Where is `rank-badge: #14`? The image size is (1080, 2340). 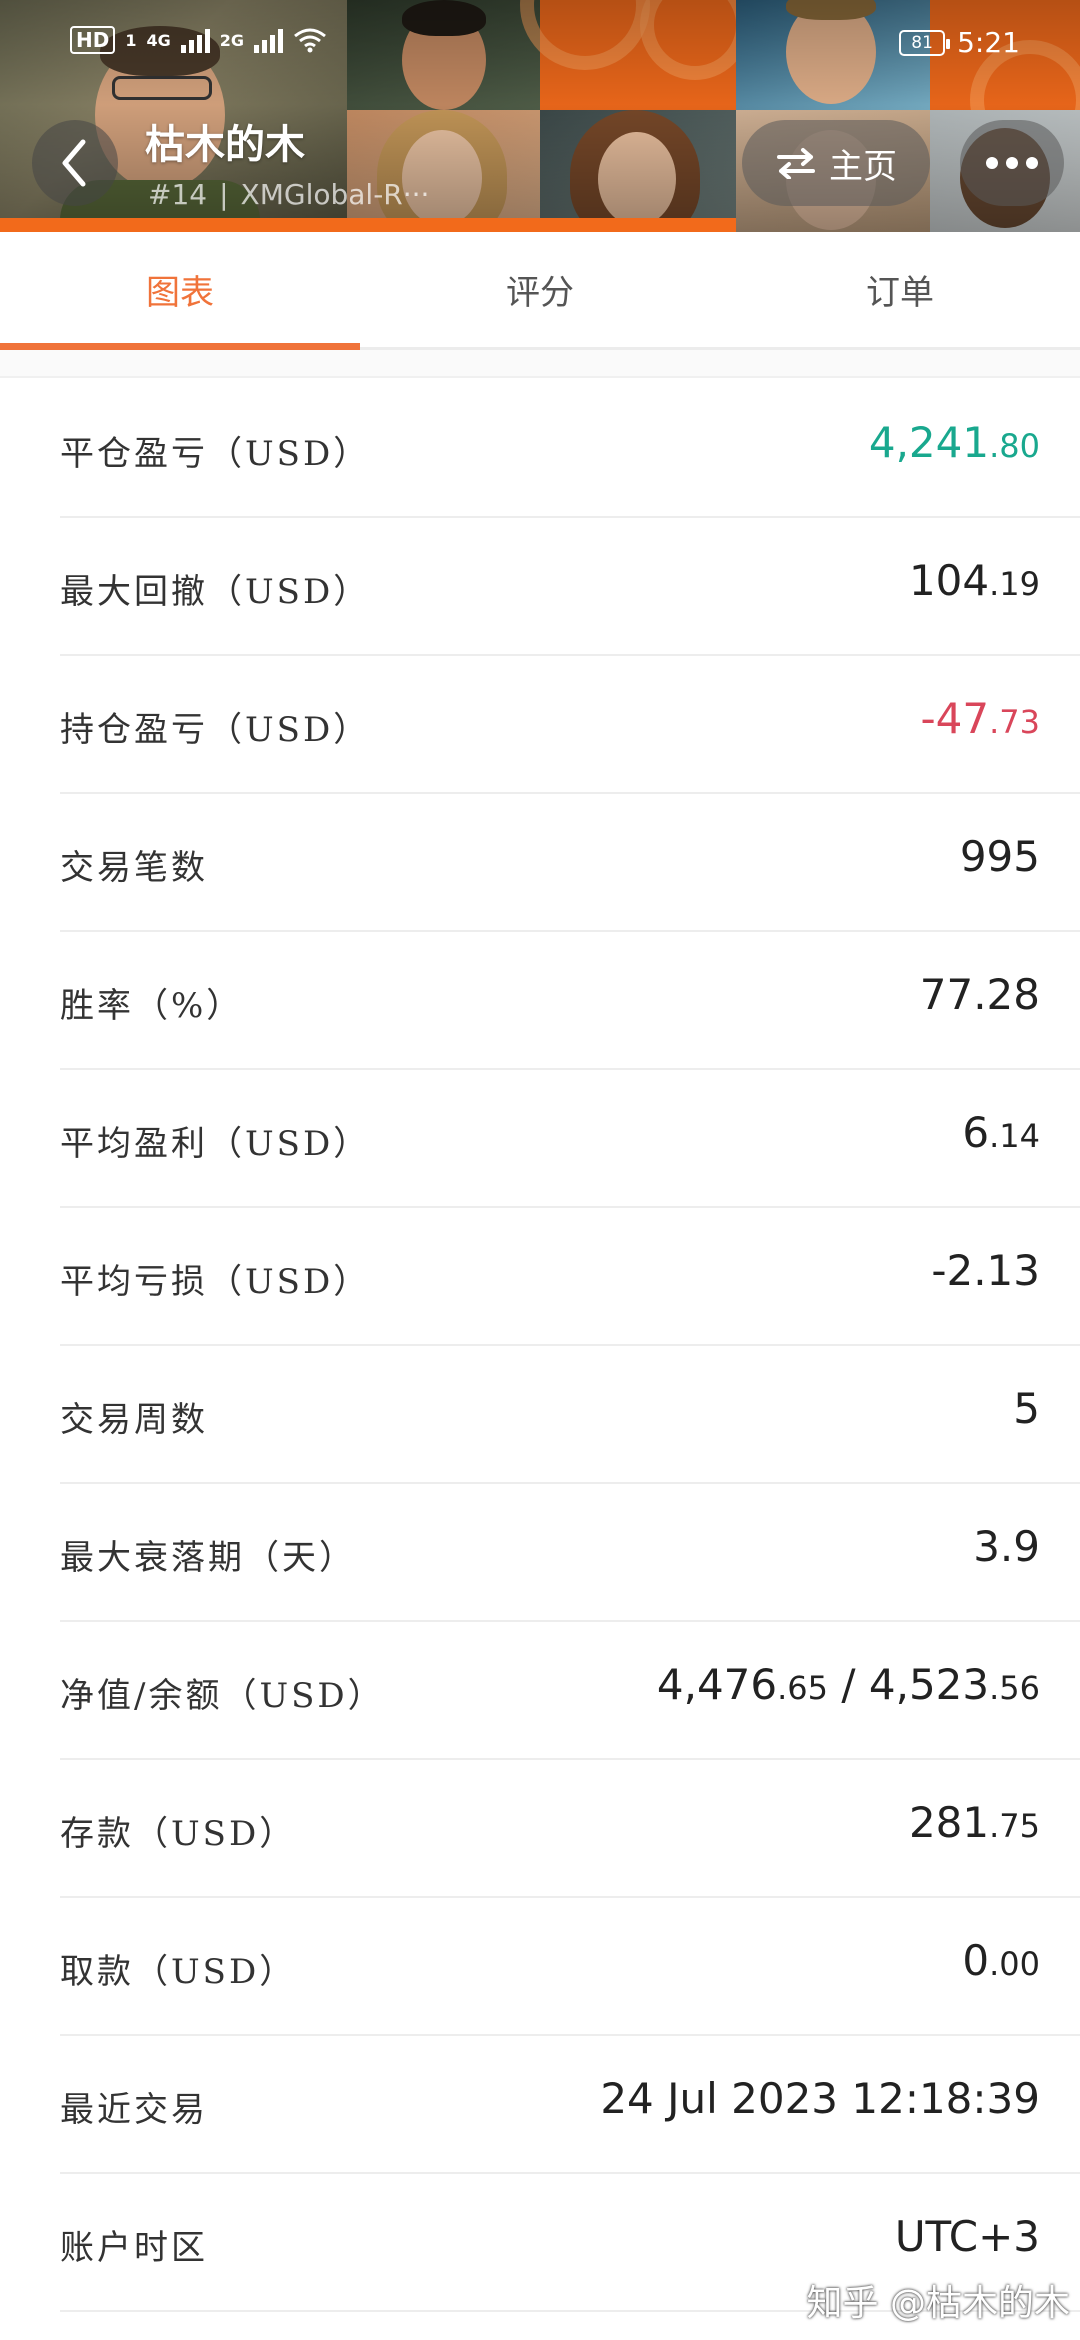
rank-badge: #14 is located at coordinates (178, 194).